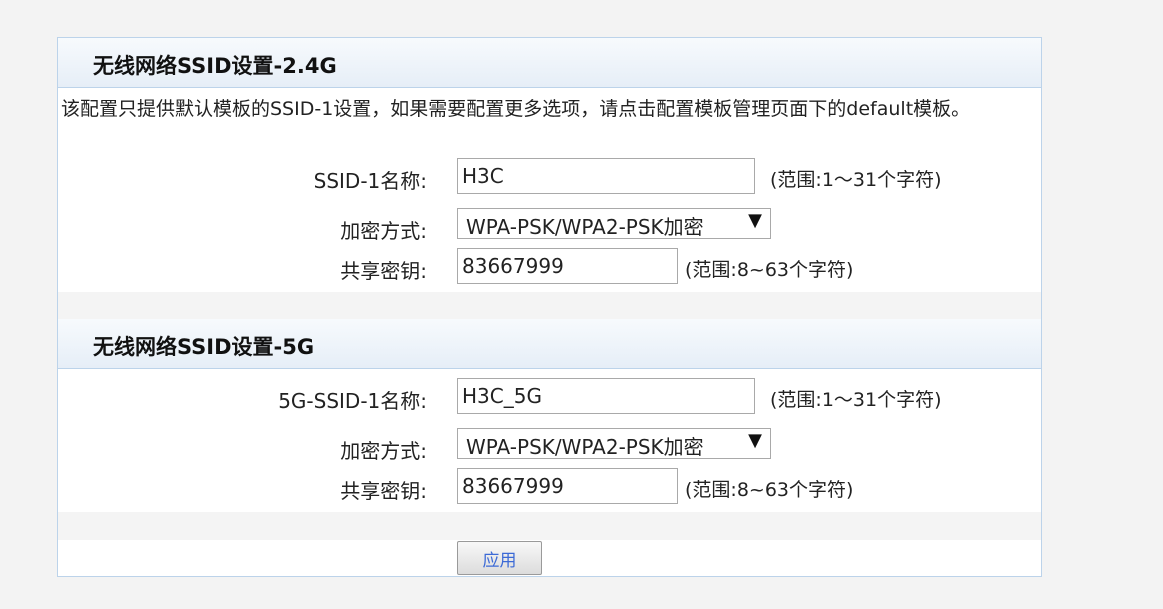 This screenshot has height=609, width=1163. I want to click on encryption-row-5g: 加密方式: WPA-PSK/WPA2-PSK加密 ▼, so click(549, 447).